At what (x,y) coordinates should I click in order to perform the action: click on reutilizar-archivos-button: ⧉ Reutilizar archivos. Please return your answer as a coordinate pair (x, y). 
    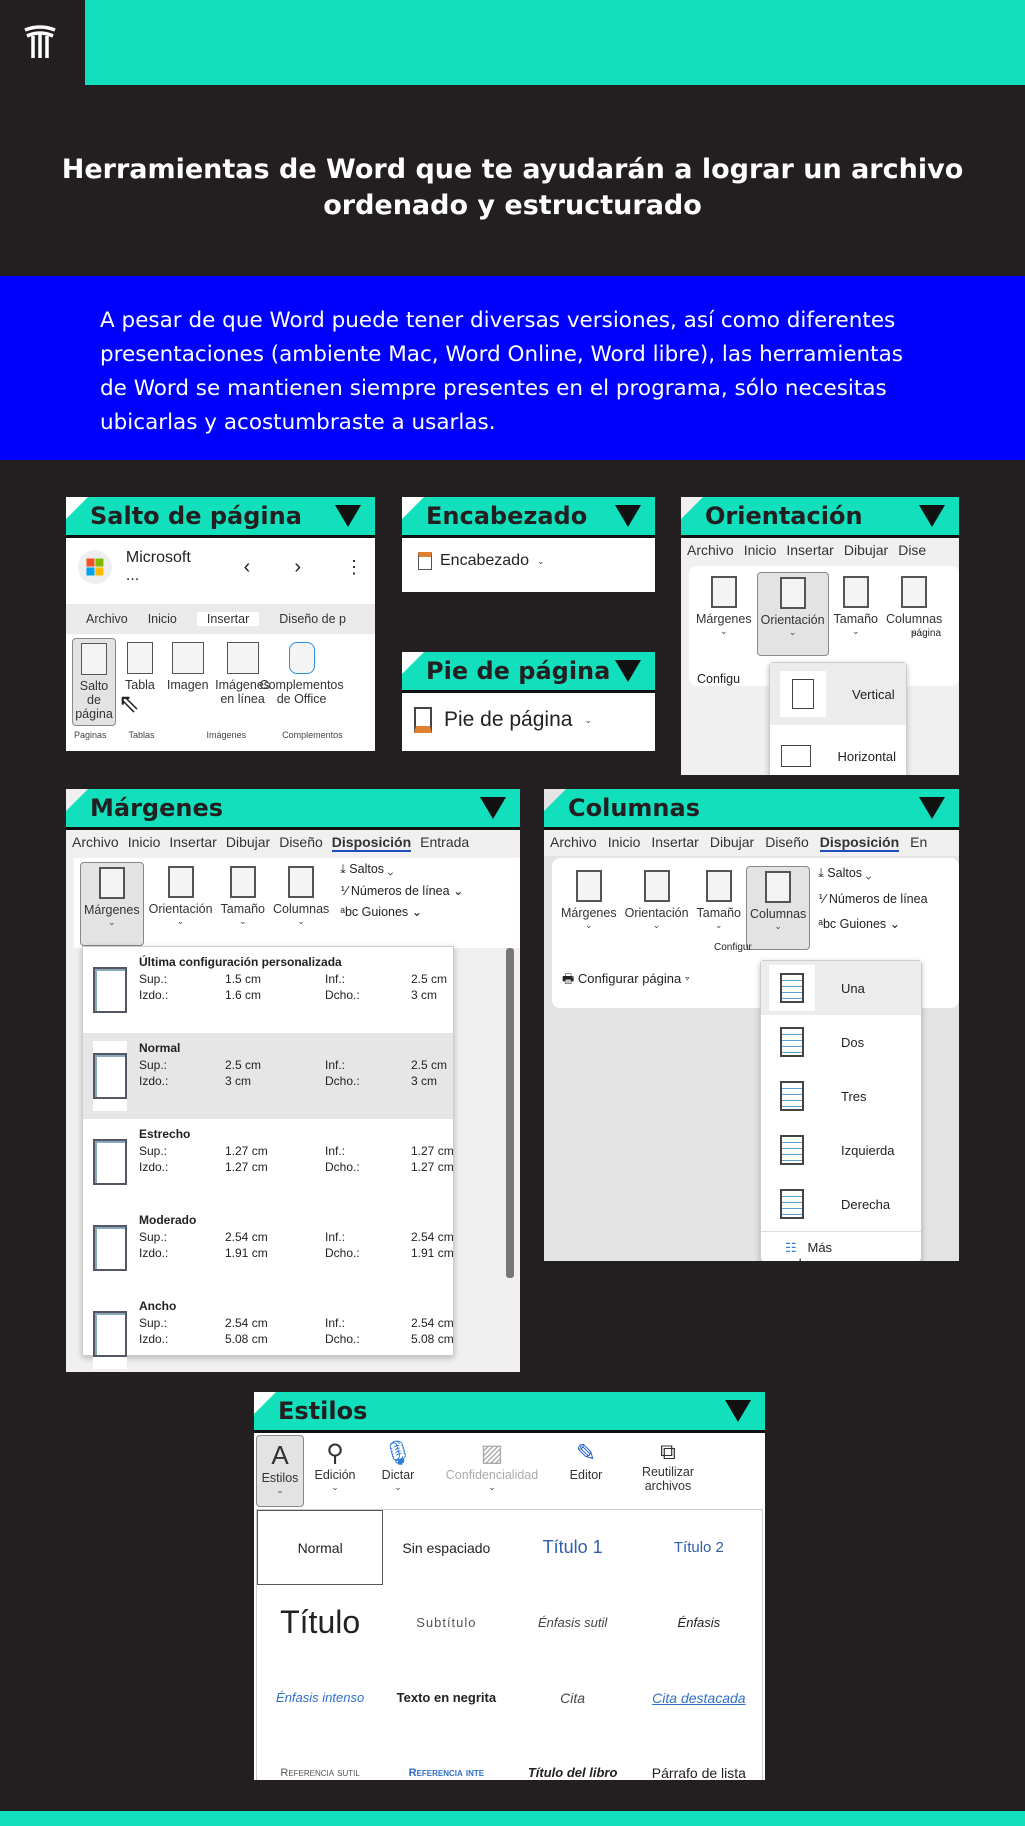
    Looking at the image, I should click on (668, 1471).